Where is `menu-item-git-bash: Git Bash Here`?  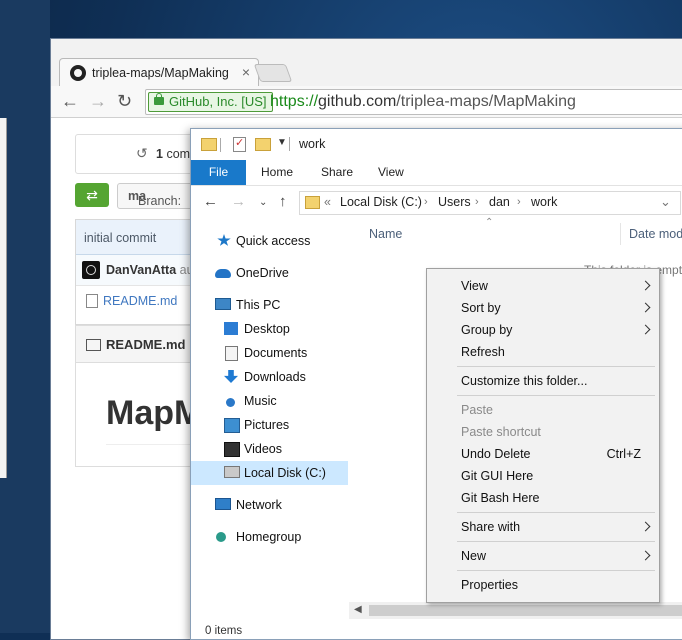
menu-item-git-bash: Git Bash Here is located at coordinates (543, 498).